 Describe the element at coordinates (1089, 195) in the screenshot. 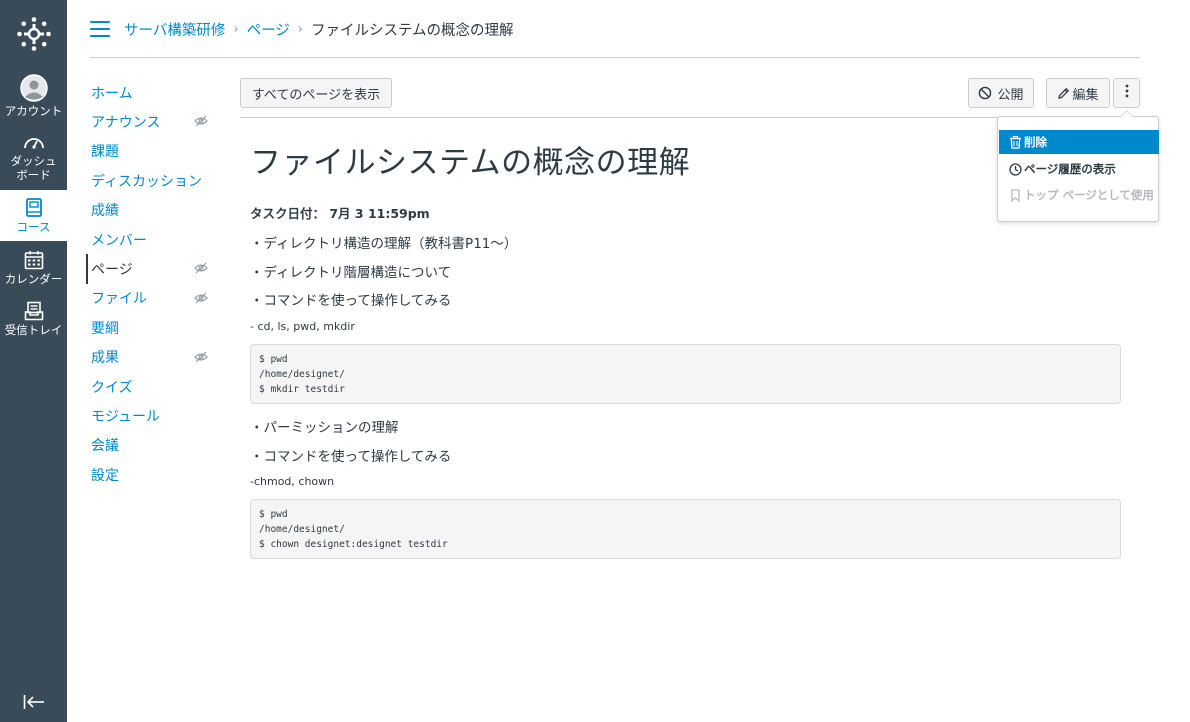

I see `menu-item-use-as-front-page-label: トップ ページとして使用` at that location.